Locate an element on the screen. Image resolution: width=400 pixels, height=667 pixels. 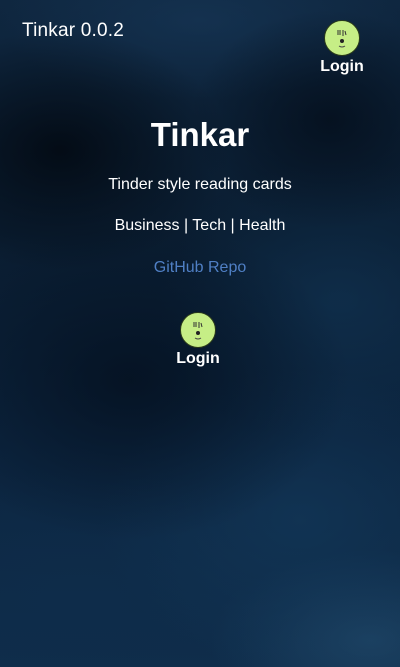
page-title: Tinkar is located at coordinates (200, 134).